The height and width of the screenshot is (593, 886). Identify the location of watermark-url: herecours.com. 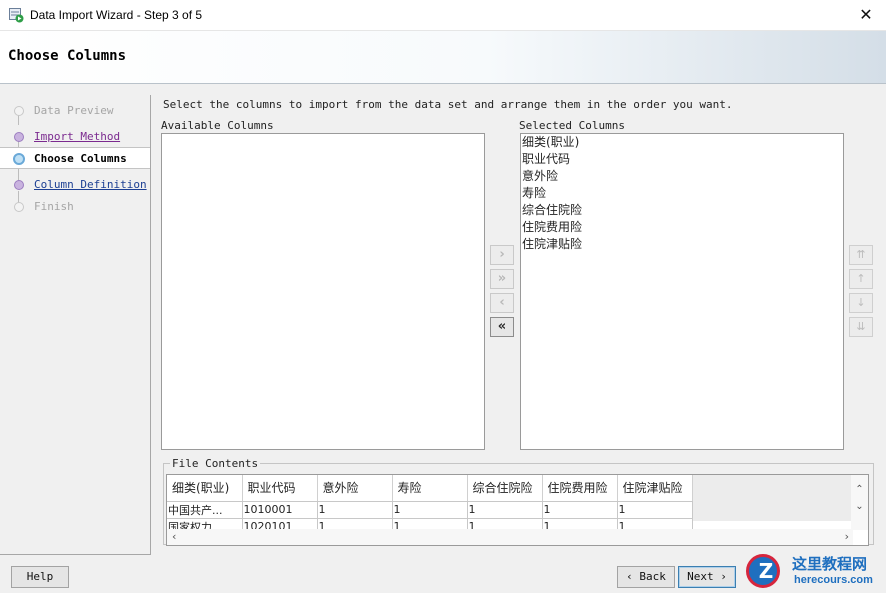
(833, 580).